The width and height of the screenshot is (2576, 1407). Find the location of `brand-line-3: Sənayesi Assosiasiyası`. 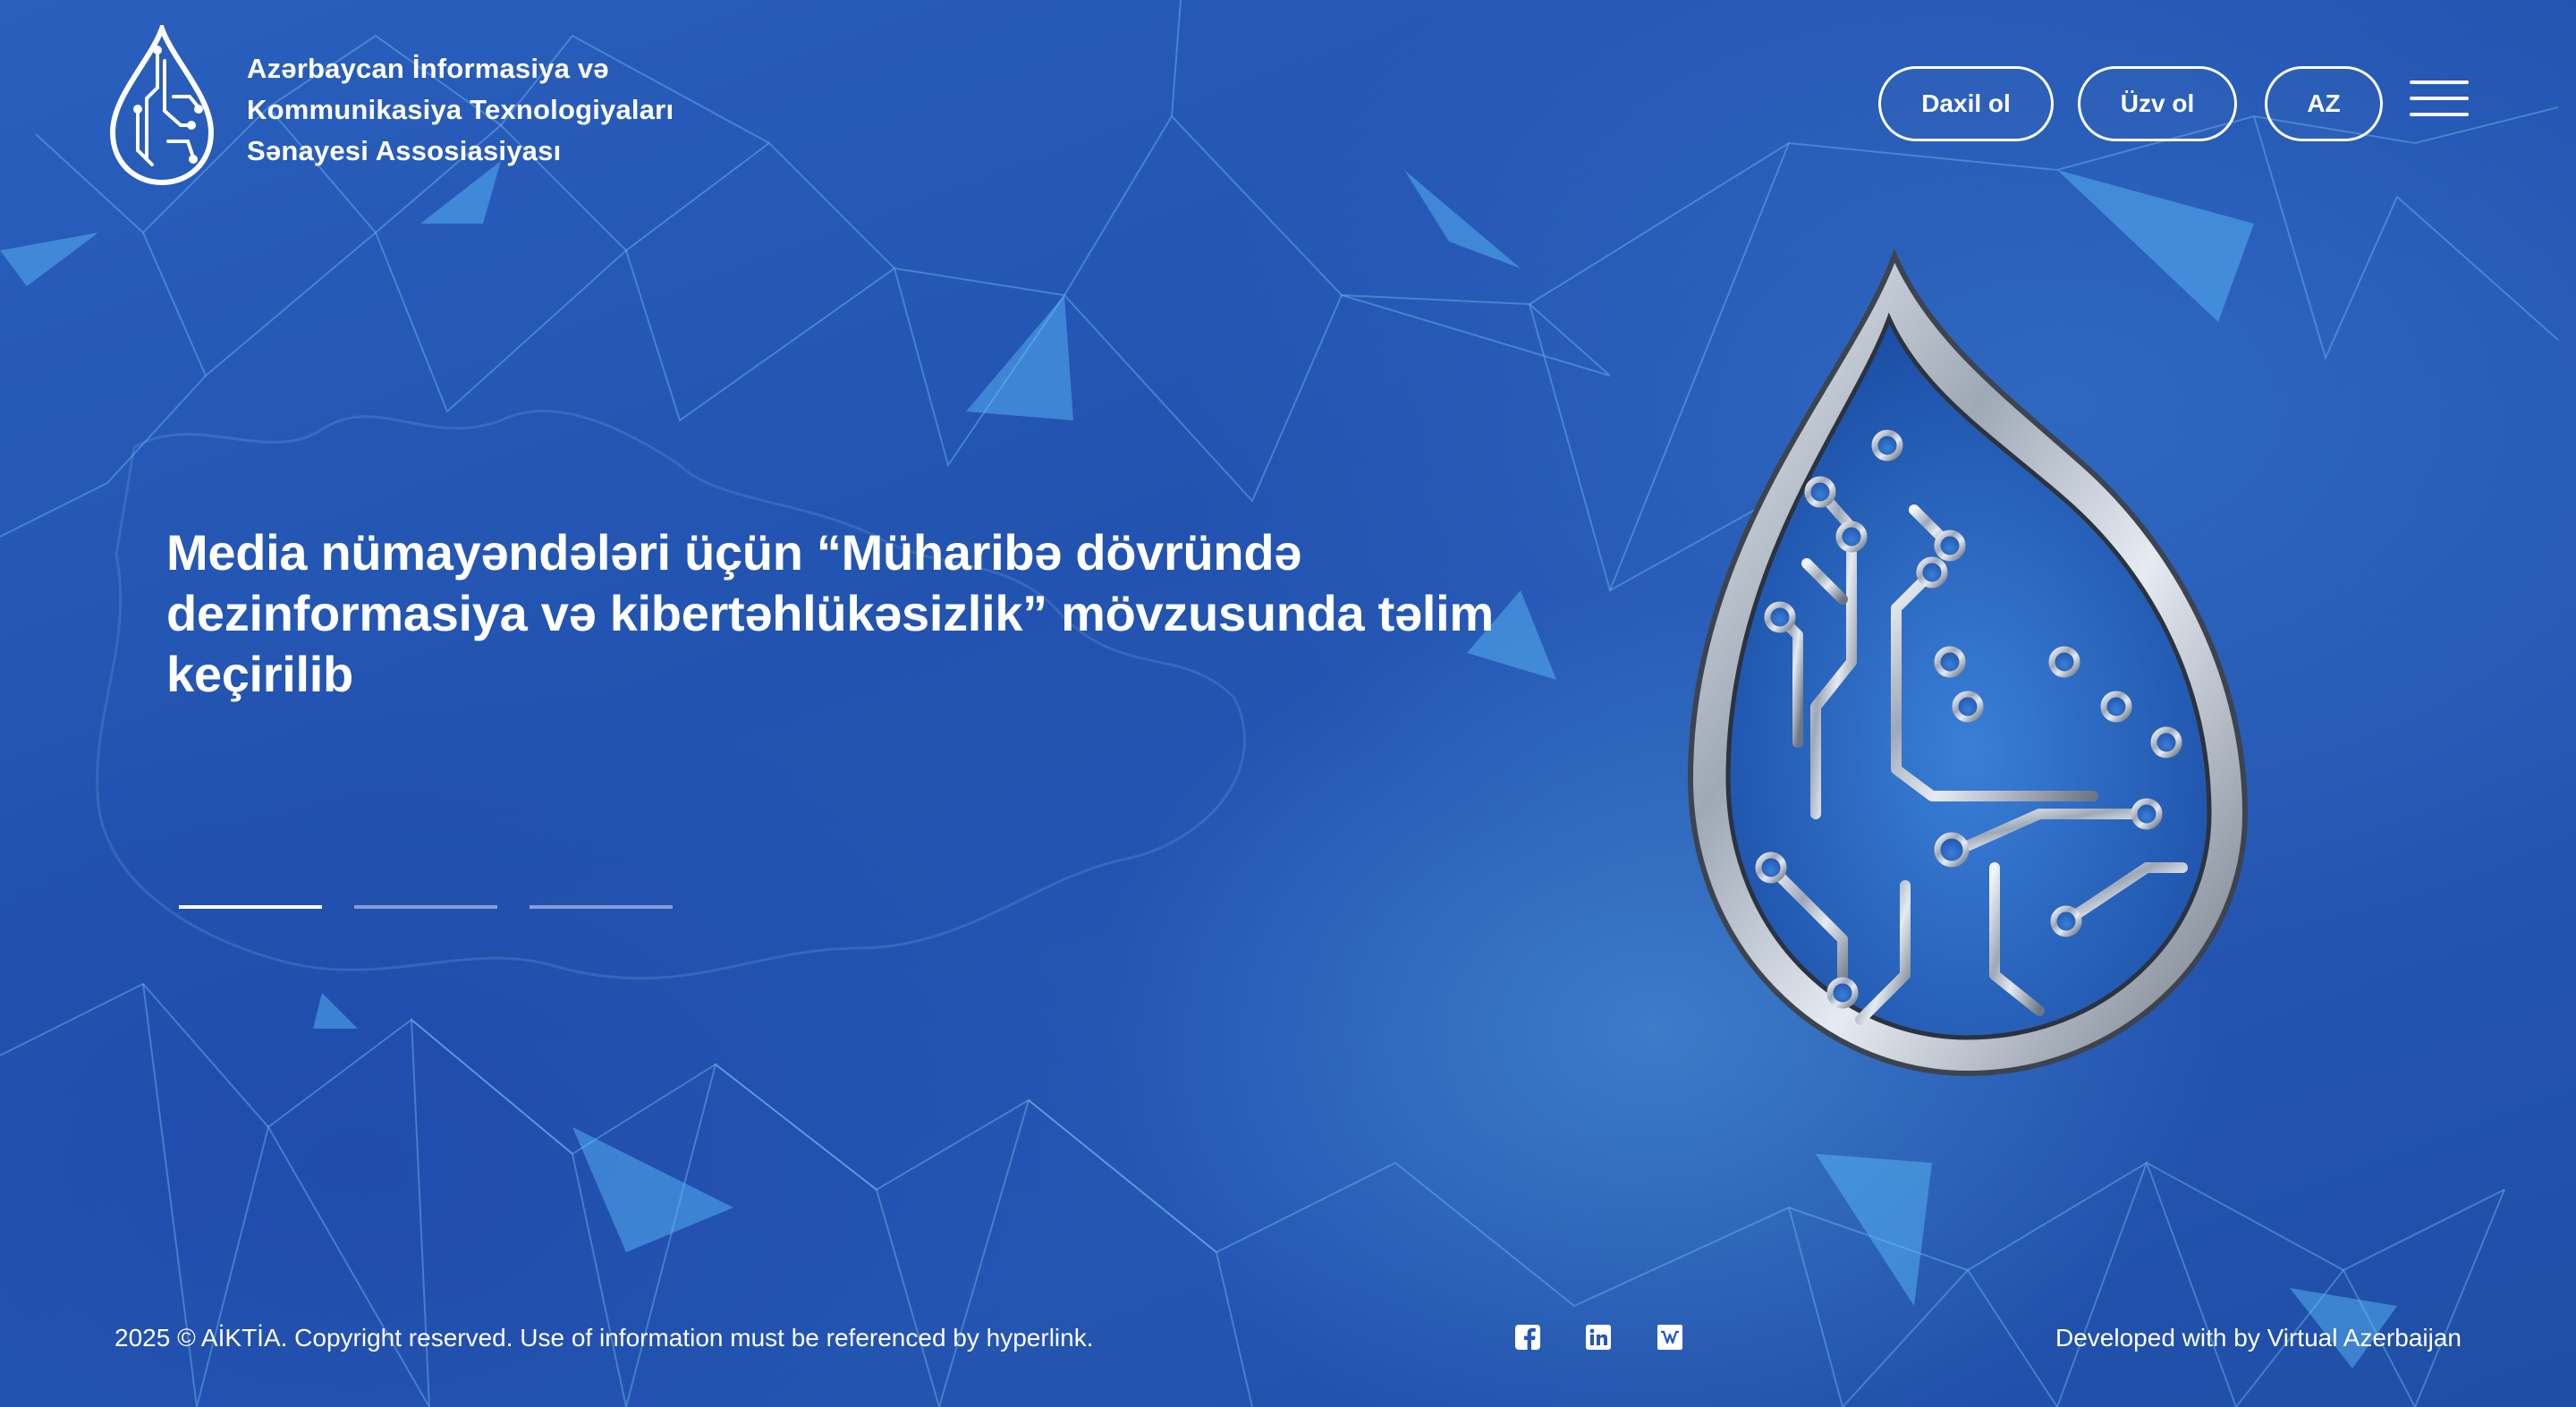

brand-line-3: Sənayesi Assosiasiyası is located at coordinates (404, 150).